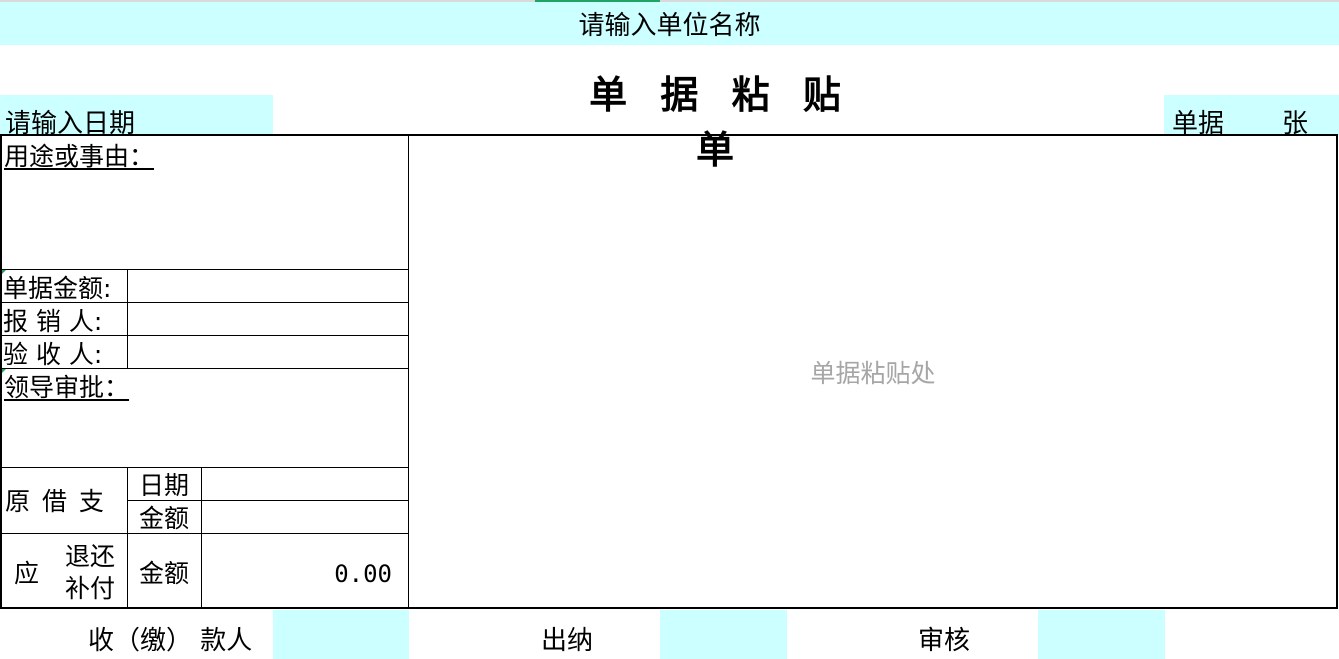 This screenshot has height=659, width=1339. I want to click on review-input, so click(1101, 634).